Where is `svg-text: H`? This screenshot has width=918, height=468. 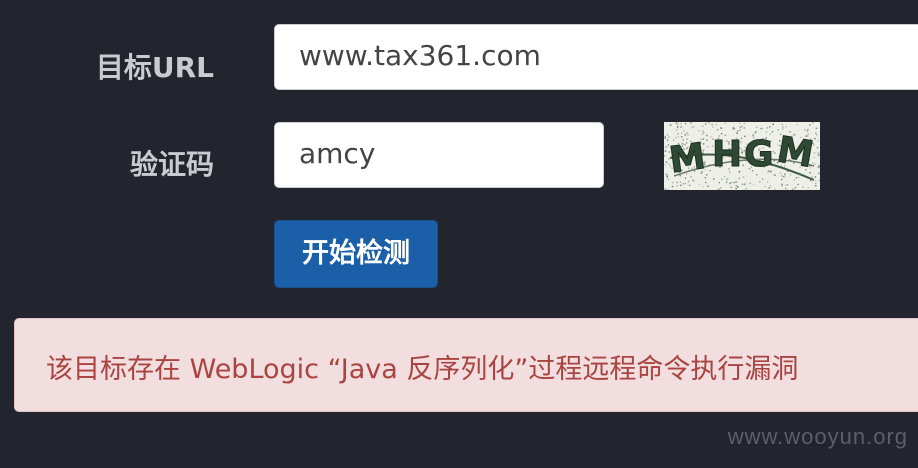 svg-text: H is located at coordinates (727, 154).